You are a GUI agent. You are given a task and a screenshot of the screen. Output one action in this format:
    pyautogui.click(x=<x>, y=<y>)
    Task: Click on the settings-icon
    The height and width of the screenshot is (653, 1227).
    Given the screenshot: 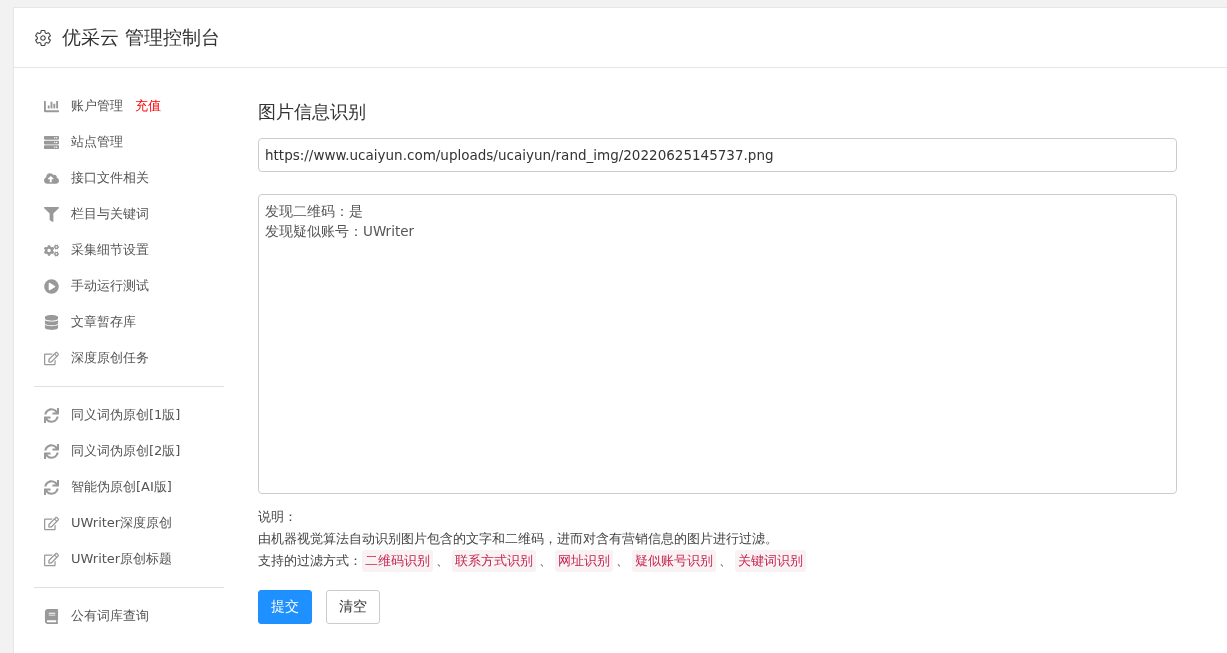 What is the action you would take?
    pyautogui.click(x=43, y=37)
    